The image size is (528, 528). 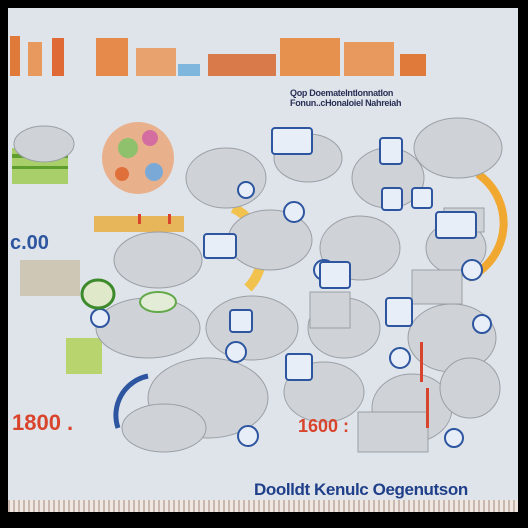 What do you see at coordinates (263, 506) in the screenshot?
I see `bottom-strip` at bounding box center [263, 506].